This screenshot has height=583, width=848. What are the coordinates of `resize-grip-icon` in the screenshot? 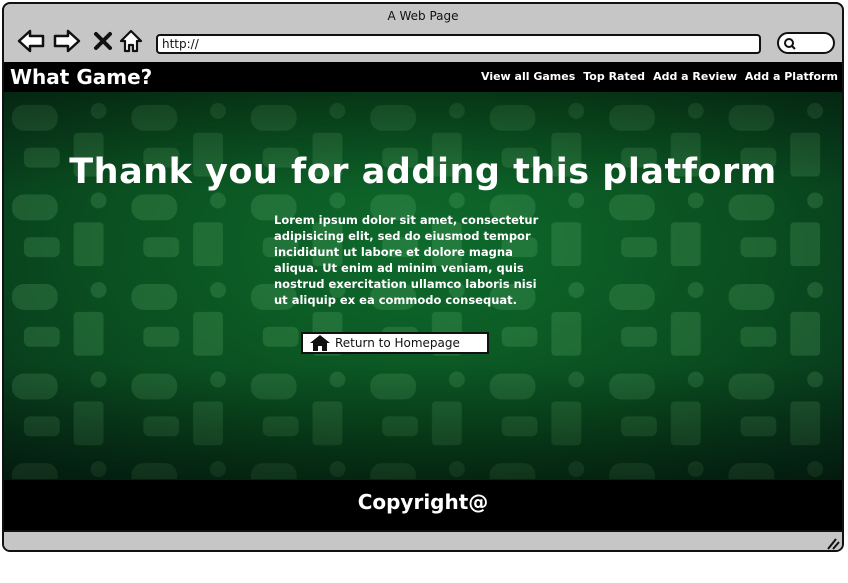 It's located at (832, 543).